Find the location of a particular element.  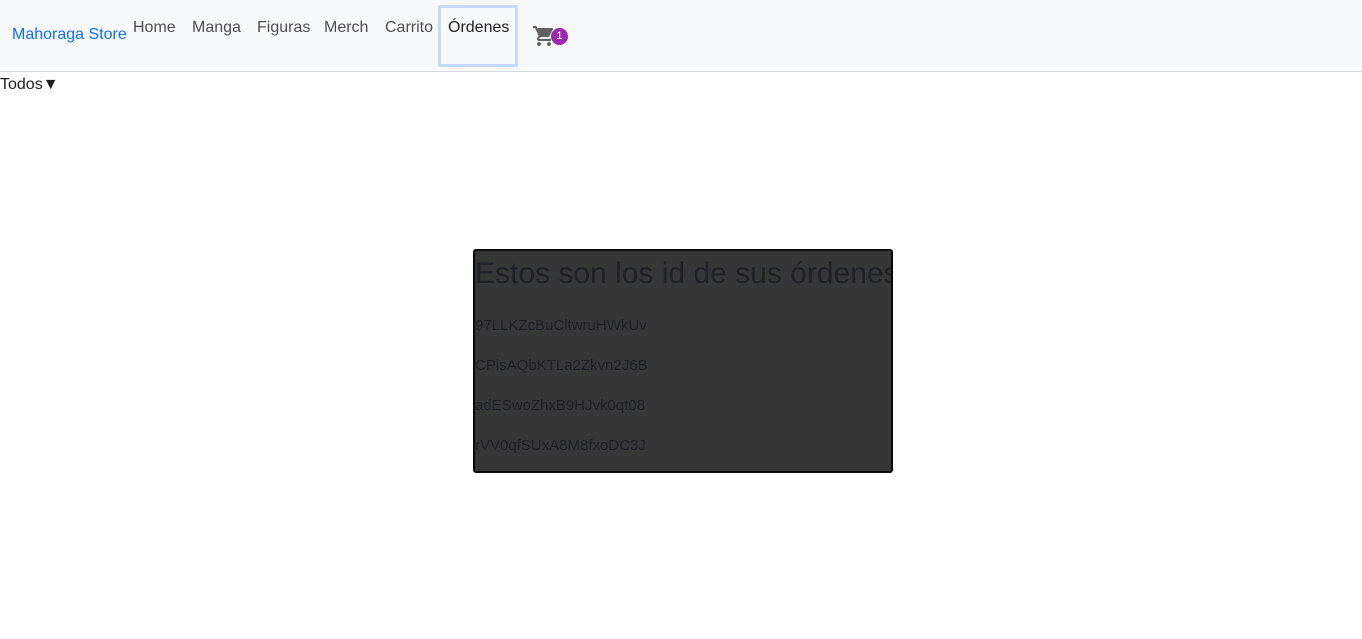

cart-count-badge: 1 is located at coordinates (559, 36).